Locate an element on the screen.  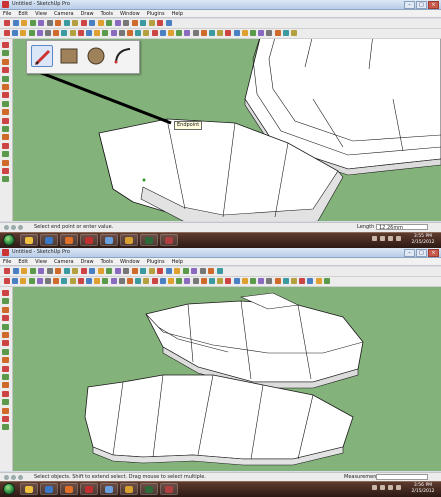
measurements-field is located at coordinates (402, 477).